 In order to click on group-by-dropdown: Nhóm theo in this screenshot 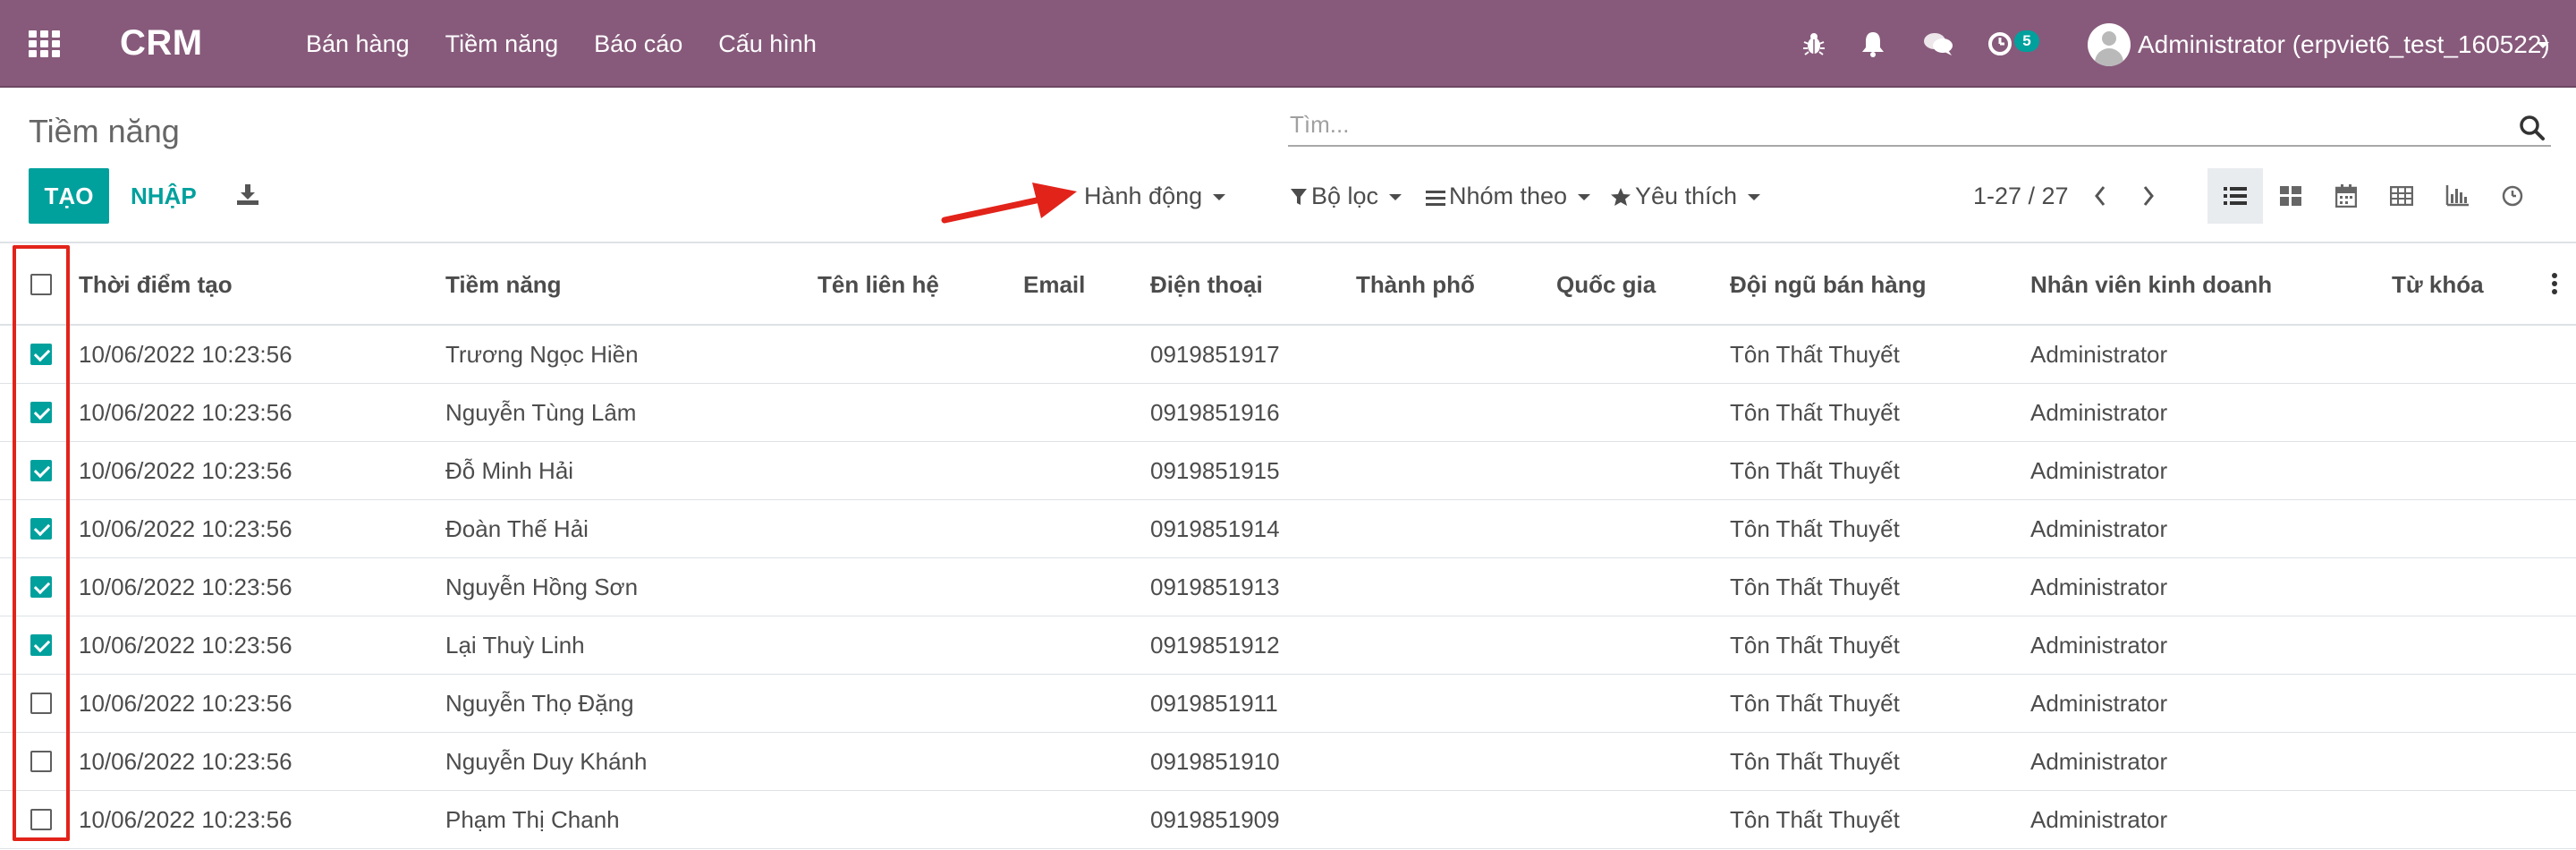, I will do `click(1508, 196)`.